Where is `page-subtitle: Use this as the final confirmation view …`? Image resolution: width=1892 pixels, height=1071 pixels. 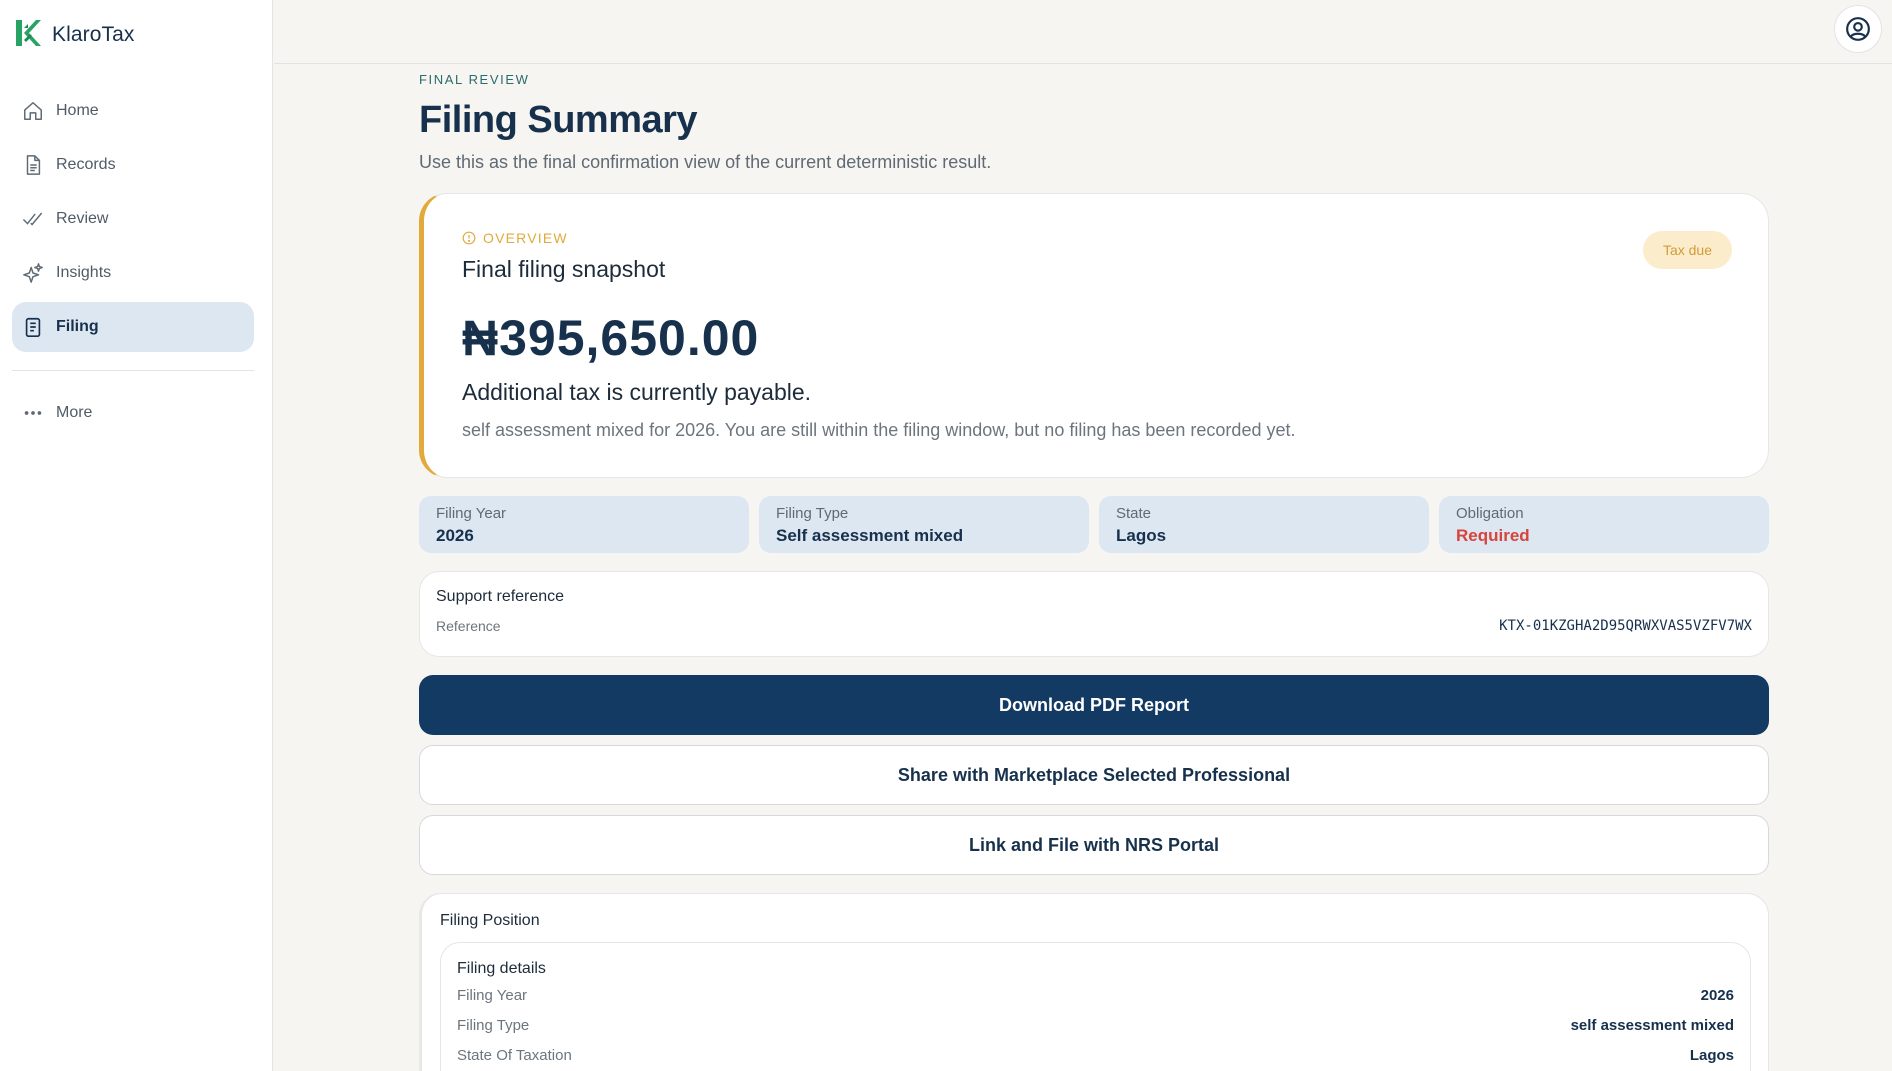
page-subtitle: Use this as the final confirmation view … is located at coordinates (705, 162).